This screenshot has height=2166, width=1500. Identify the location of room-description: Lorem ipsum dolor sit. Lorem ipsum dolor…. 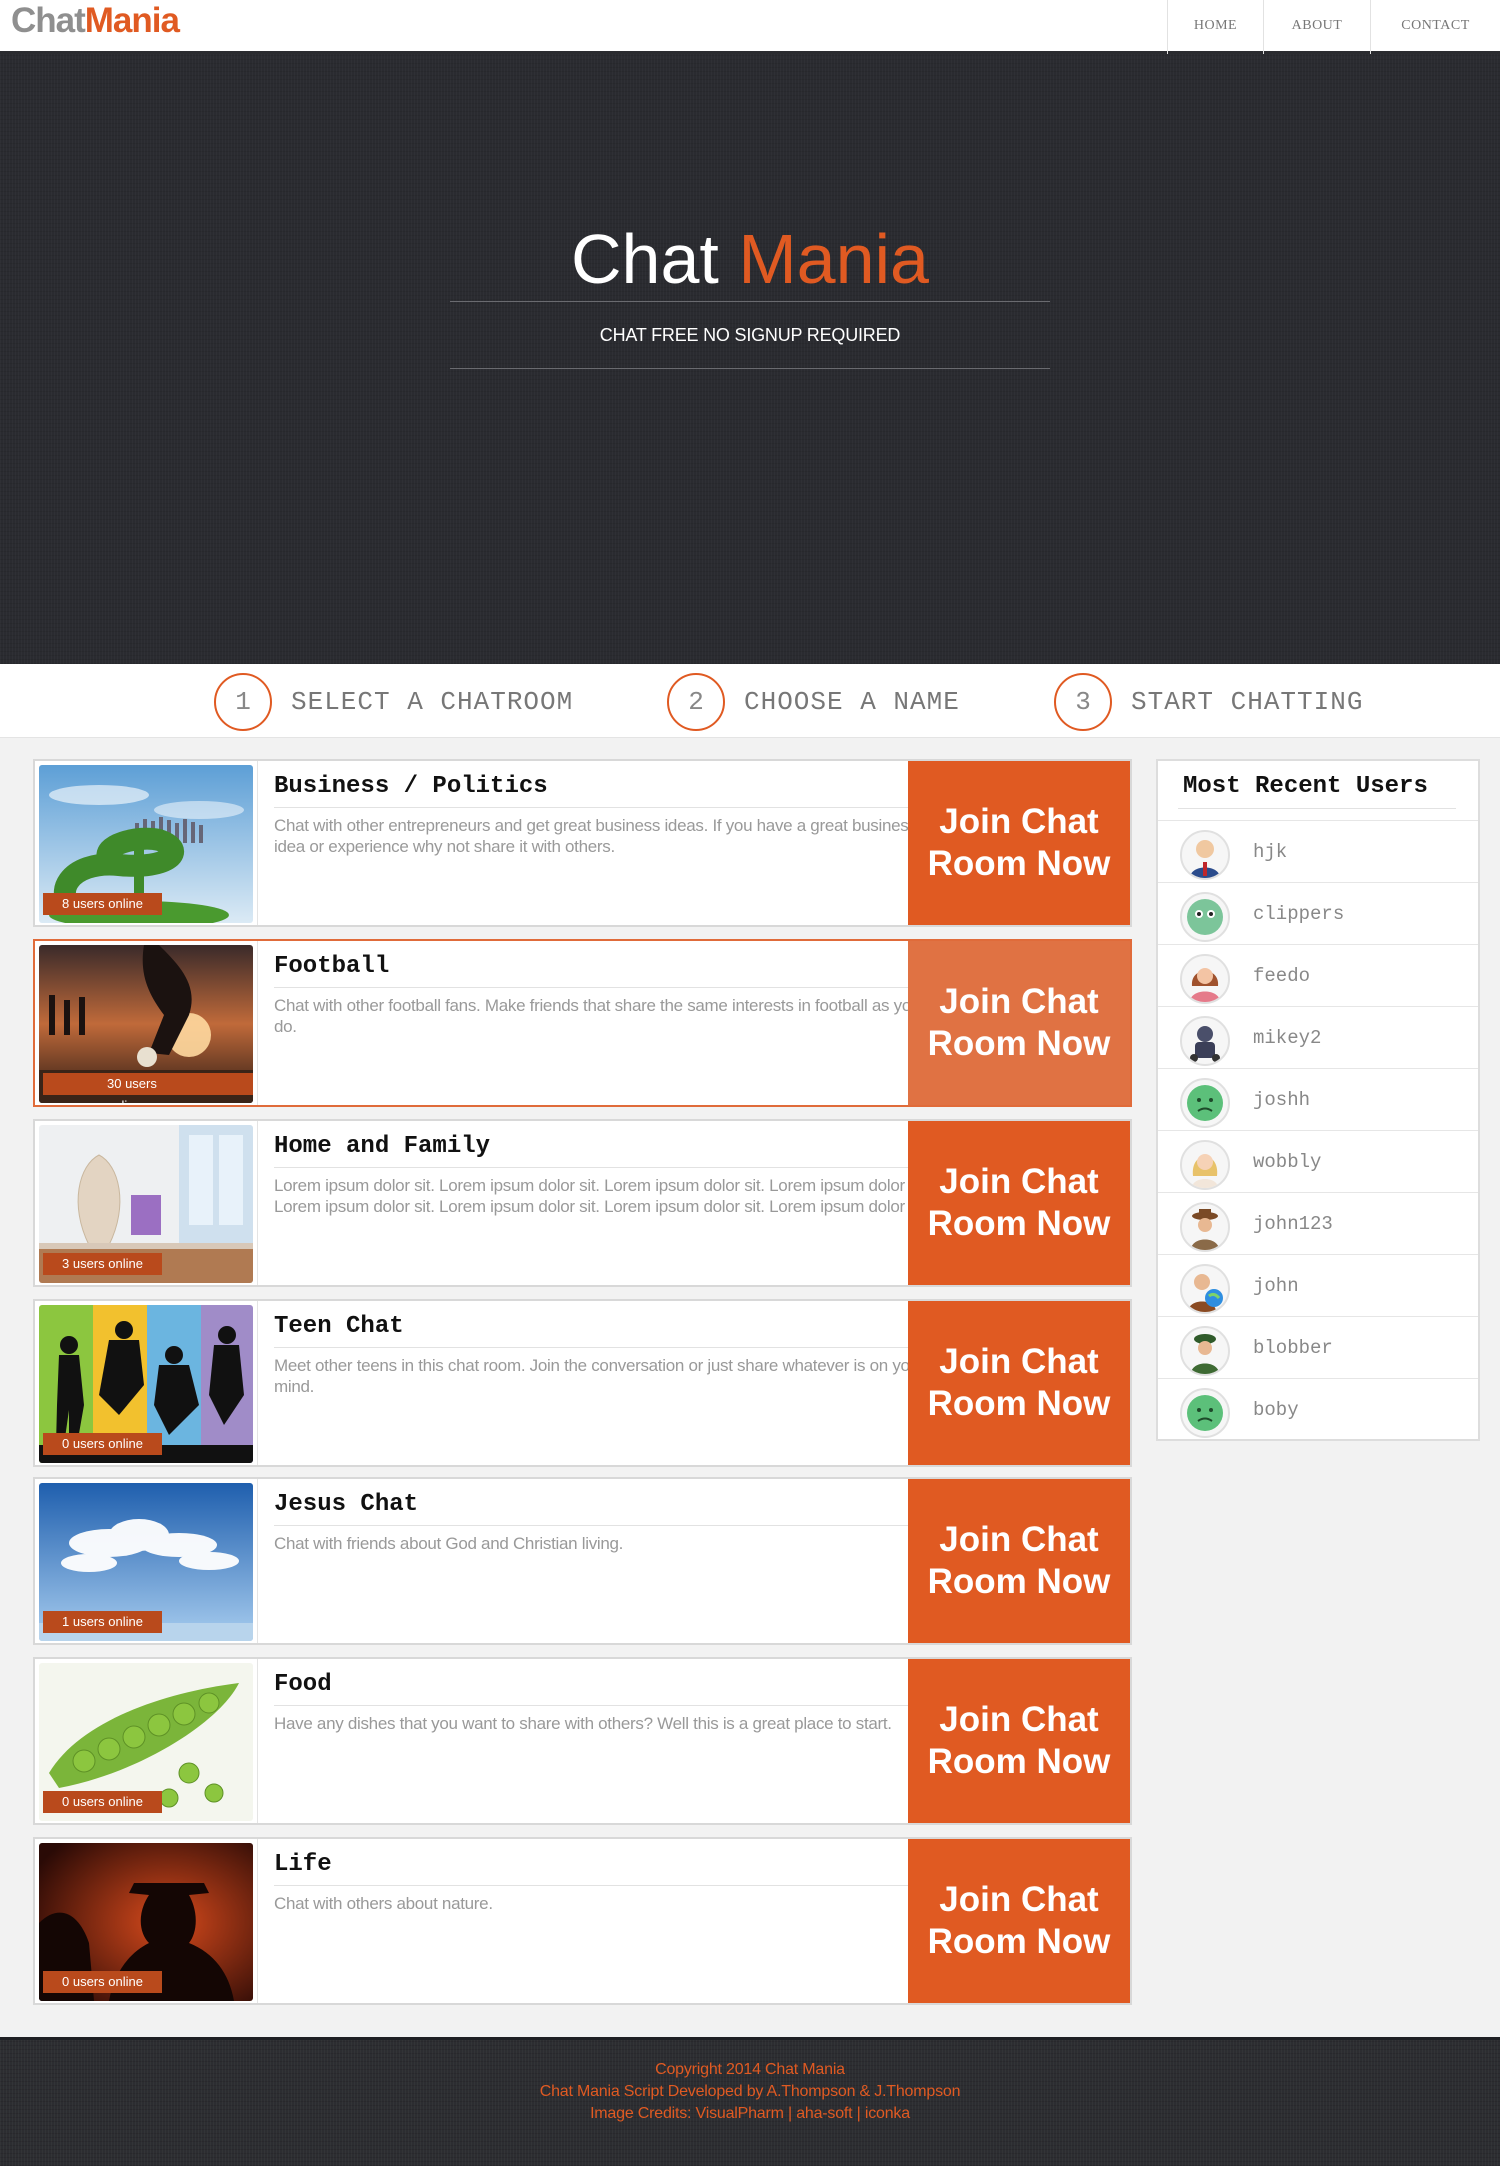
(602, 1196).